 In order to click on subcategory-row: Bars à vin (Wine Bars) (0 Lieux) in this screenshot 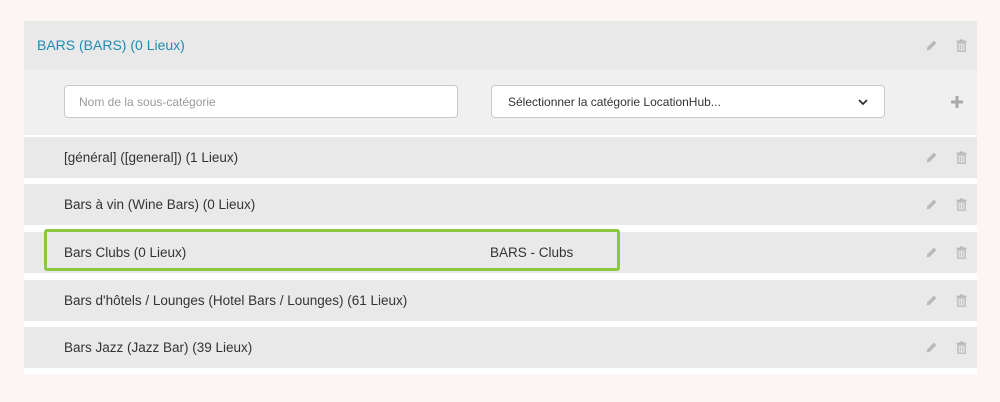, I will do `click(500, 204)`.